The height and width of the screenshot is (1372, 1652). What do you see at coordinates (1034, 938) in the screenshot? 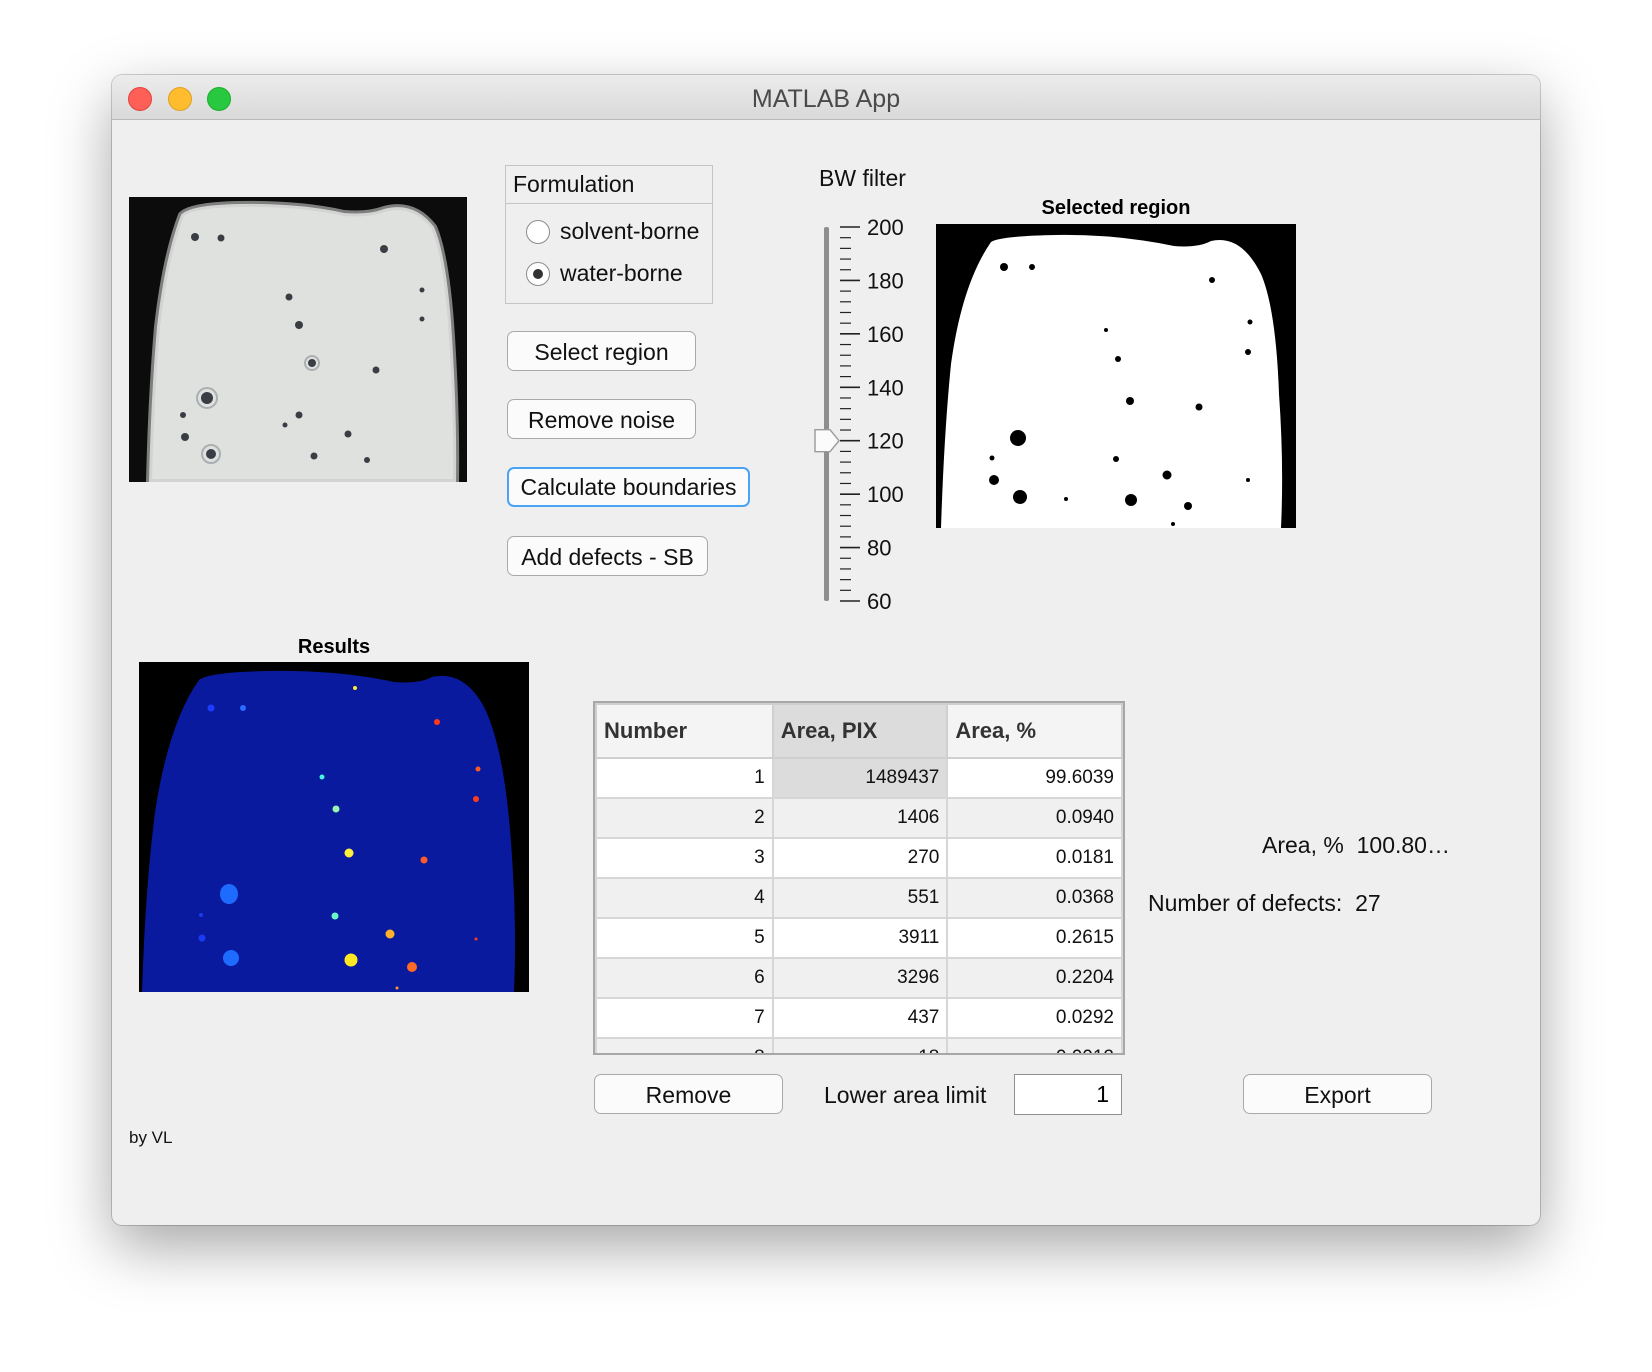
I see `table-cell: 0.2615` at bounding box center [1034, 938].